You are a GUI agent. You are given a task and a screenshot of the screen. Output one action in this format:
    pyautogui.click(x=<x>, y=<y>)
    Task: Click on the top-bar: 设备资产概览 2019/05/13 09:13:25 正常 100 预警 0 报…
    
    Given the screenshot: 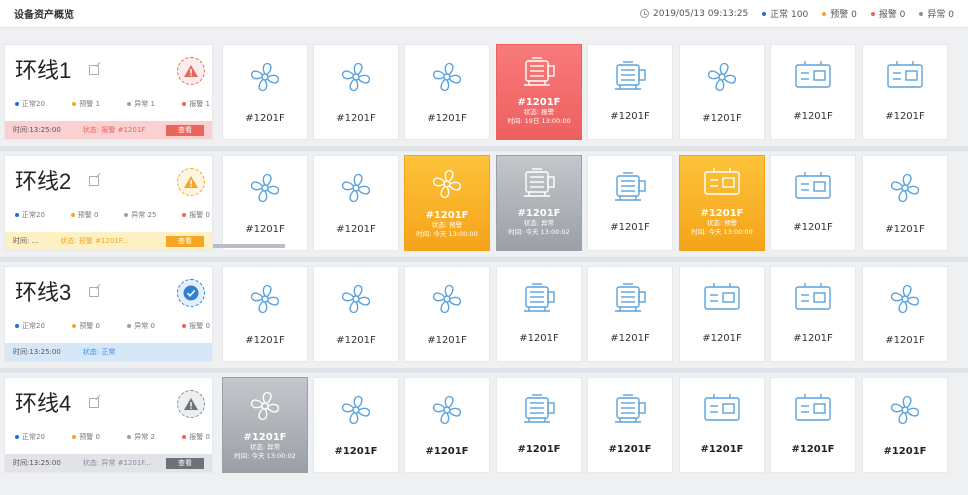 What is the action you would take?
    pyautogui.click(x=484, y=14)
    